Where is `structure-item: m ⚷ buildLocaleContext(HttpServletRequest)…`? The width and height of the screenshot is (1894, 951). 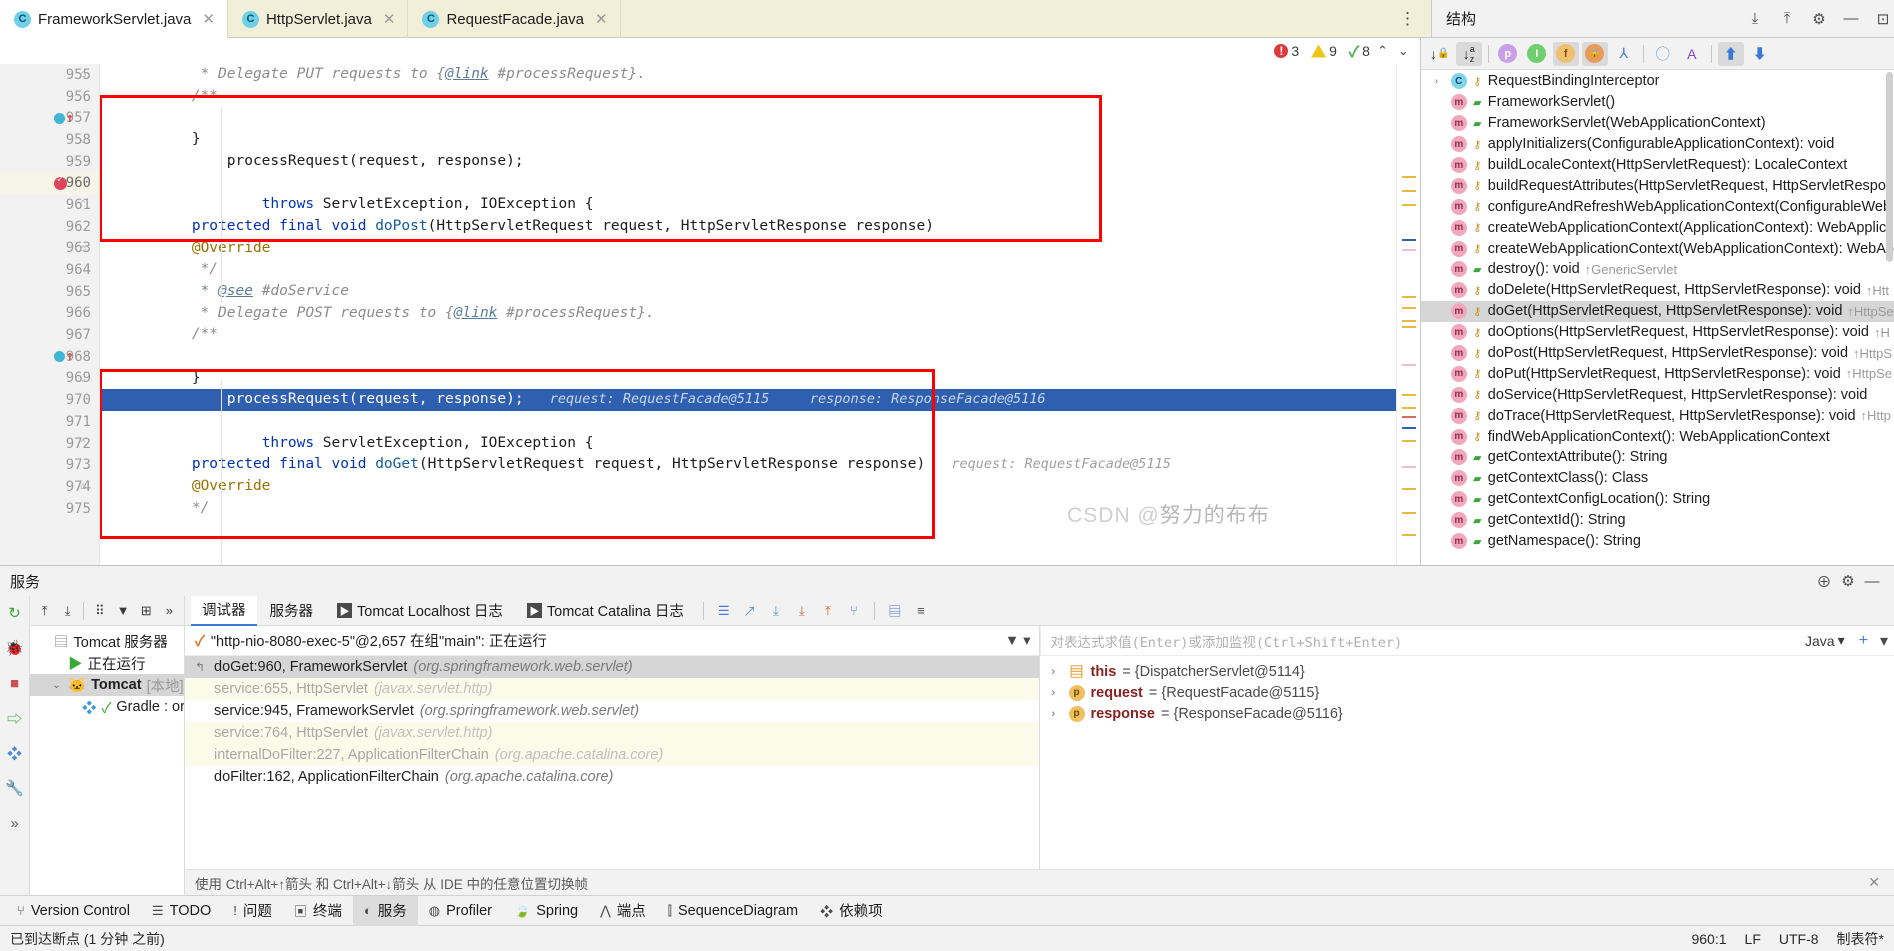 structure-item: m ⚷ buildLocaleContext(HttpServletRequest)… is located at coordinates (1657, 165).